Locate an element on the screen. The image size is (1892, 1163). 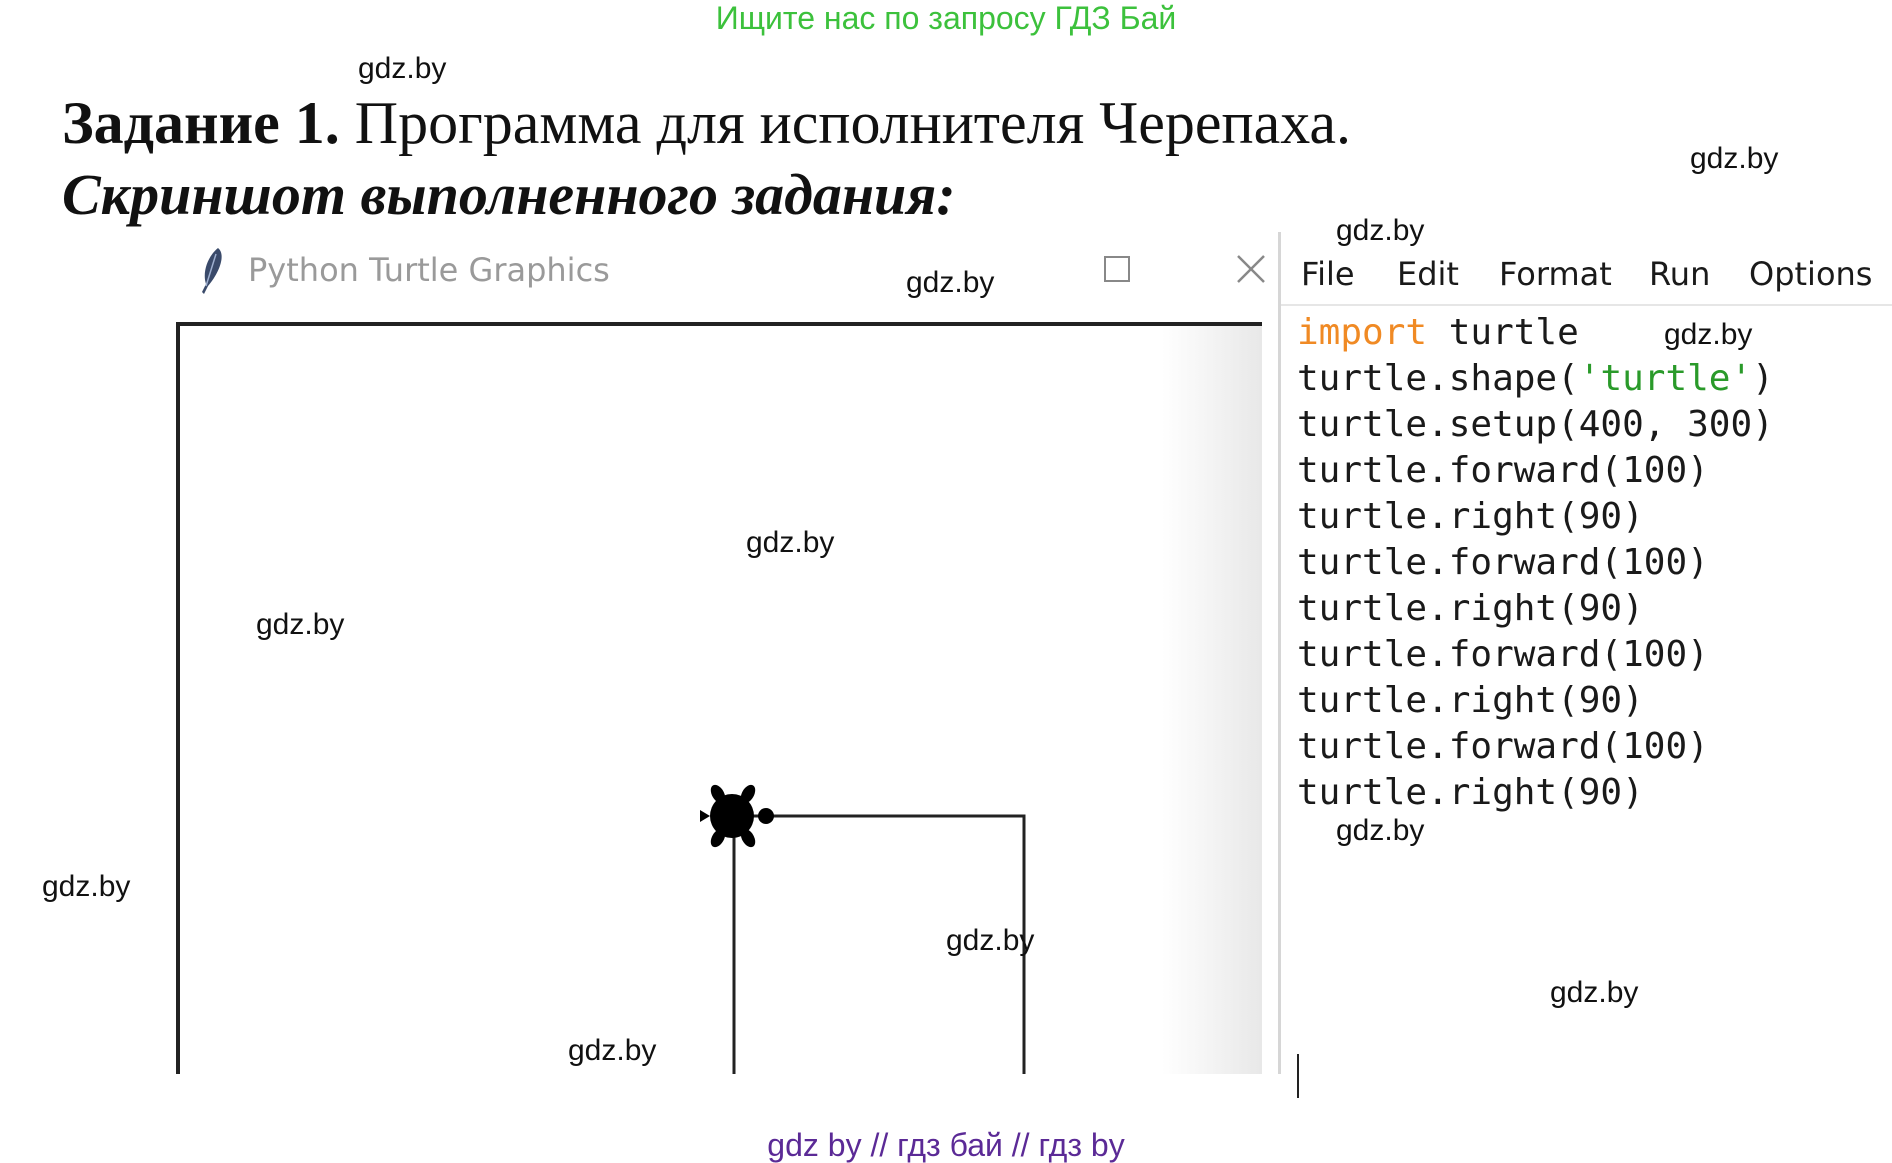
code-line: turtle.shape('turtle') is located at coordinates (1535, 379).